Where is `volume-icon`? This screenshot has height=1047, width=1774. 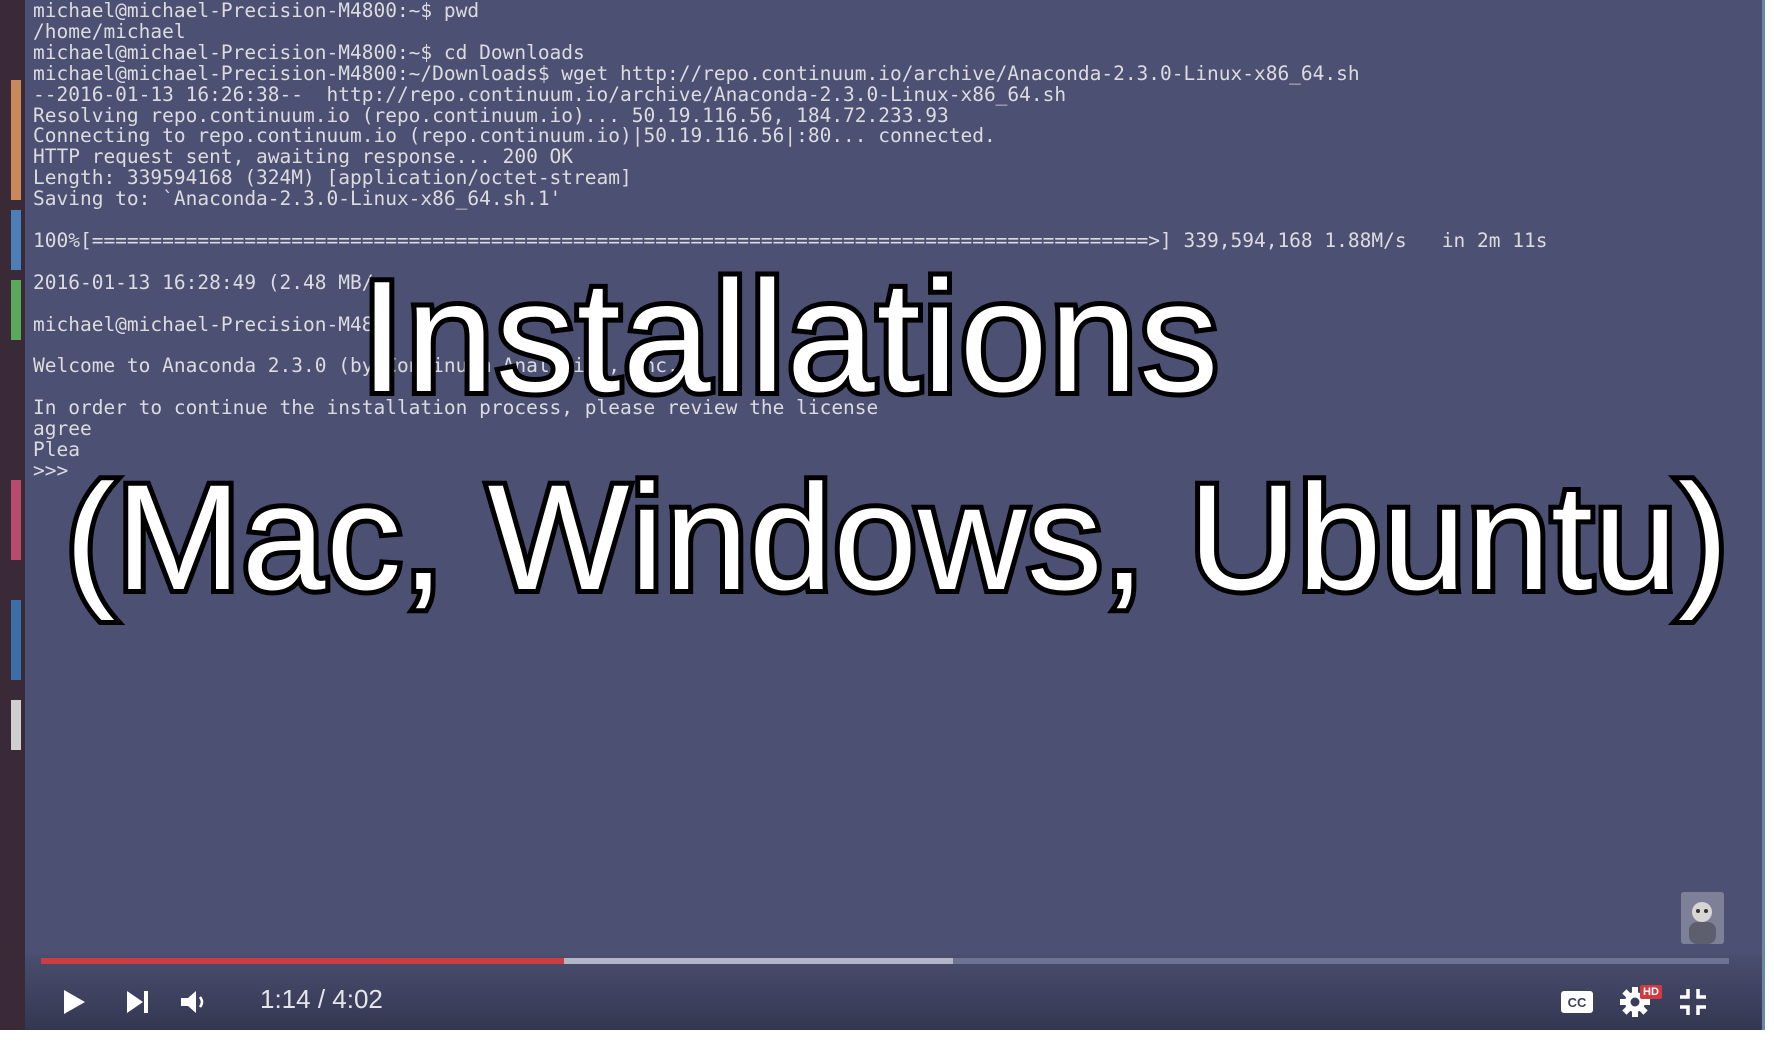
volume-icon is located at coordinates (192, 1002).